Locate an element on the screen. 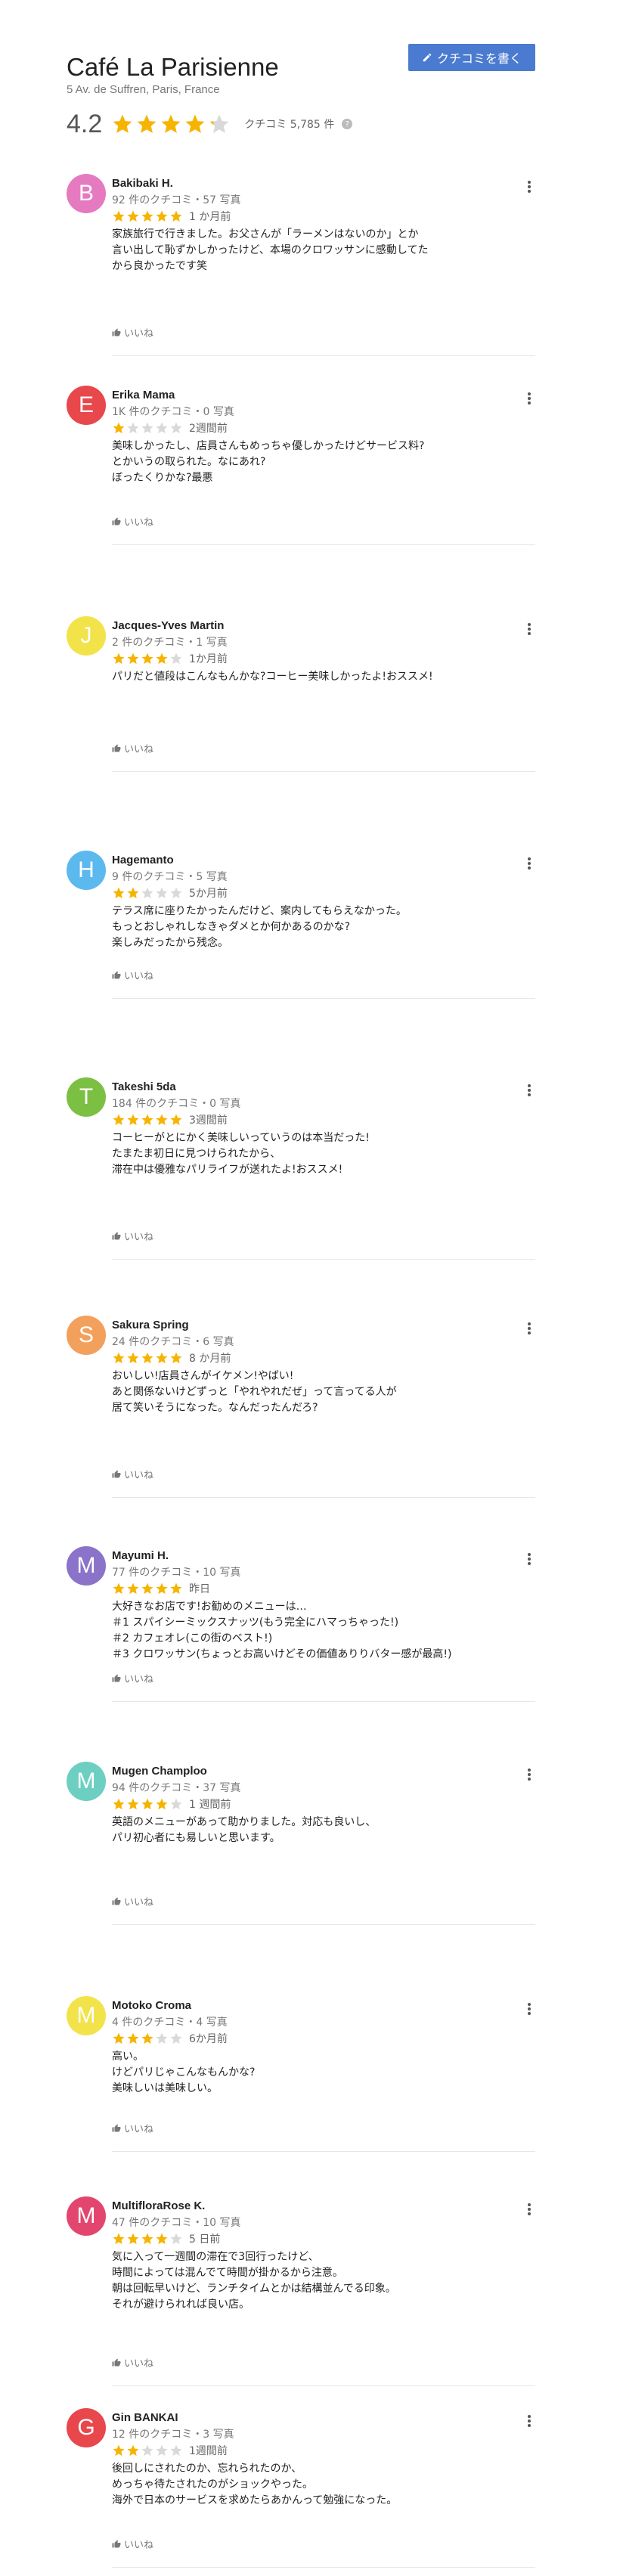  review-time: 昨日 is located at coordinates (200, 1589).